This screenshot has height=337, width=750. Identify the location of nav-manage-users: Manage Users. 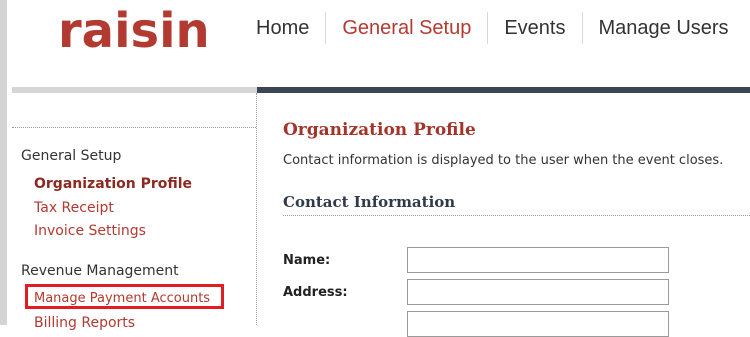
(664, 28).